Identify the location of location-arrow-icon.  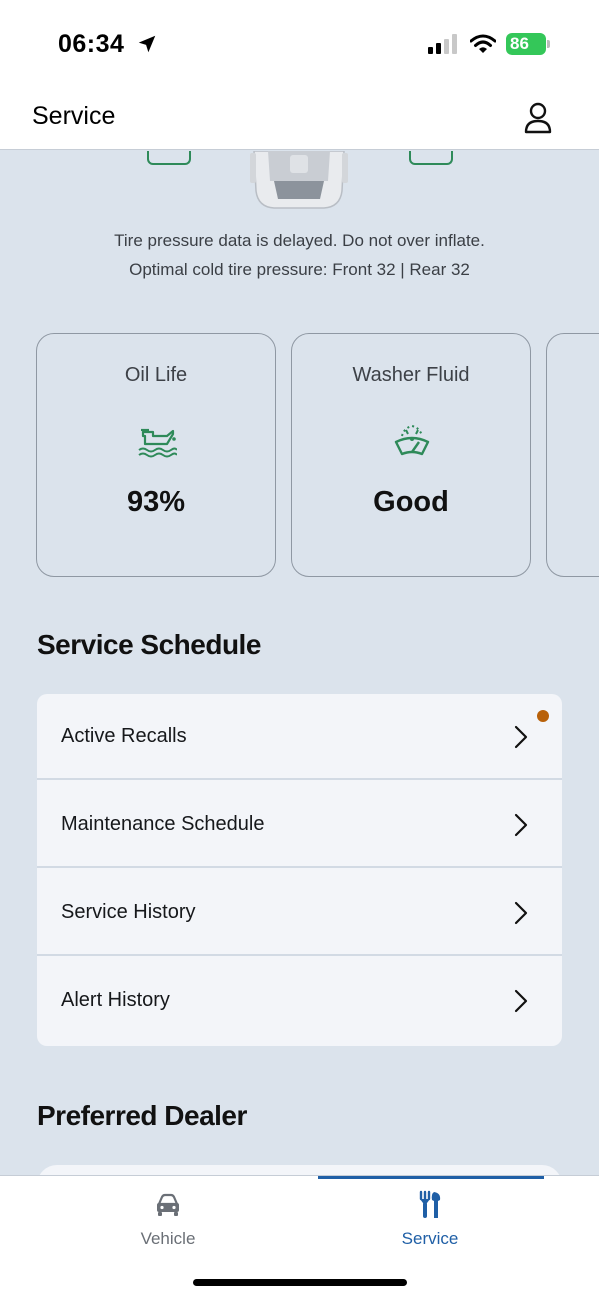
(147, 44).